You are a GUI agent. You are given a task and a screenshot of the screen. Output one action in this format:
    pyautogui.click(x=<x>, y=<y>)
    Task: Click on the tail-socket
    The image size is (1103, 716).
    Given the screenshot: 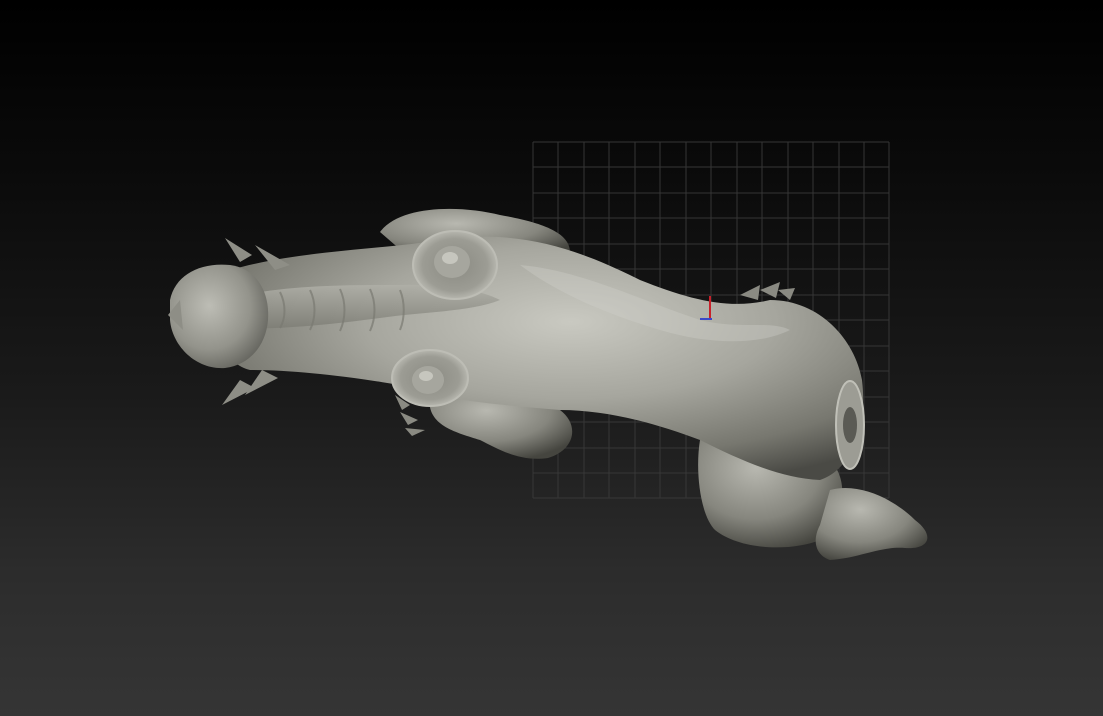 What is the action you would take?
    pyautogui.click(x=850, y=425)
    